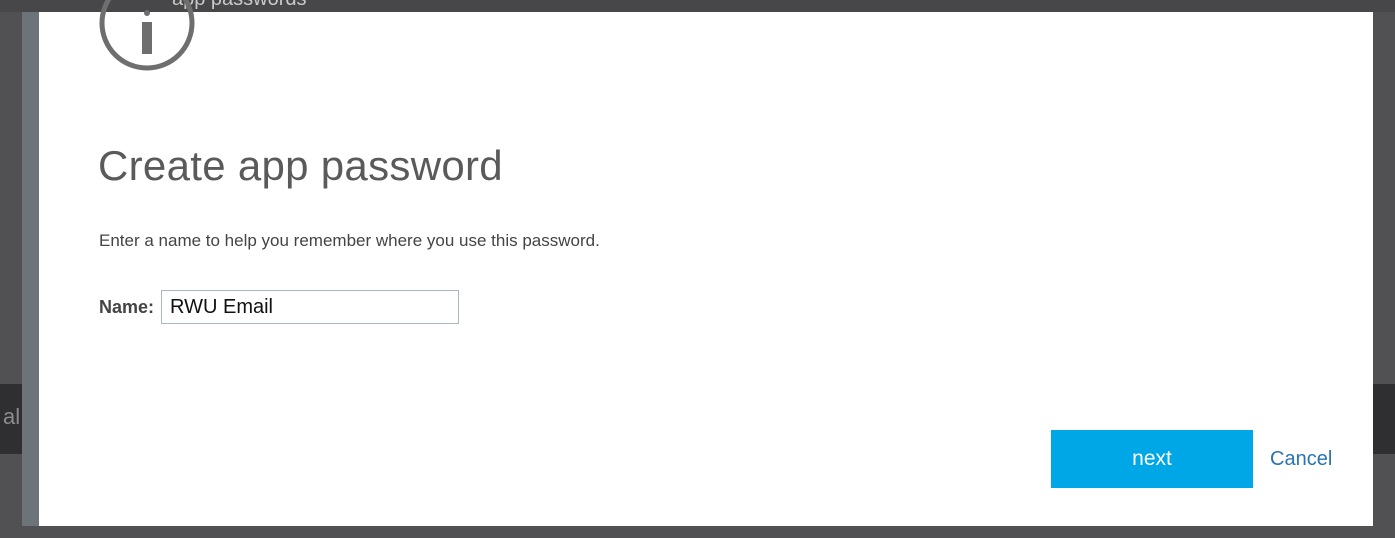 The height and width of the screenshot is (538, 1395). Describe the element at coordinates (310, 307) in the screenshot. I see `name-input` at that location.